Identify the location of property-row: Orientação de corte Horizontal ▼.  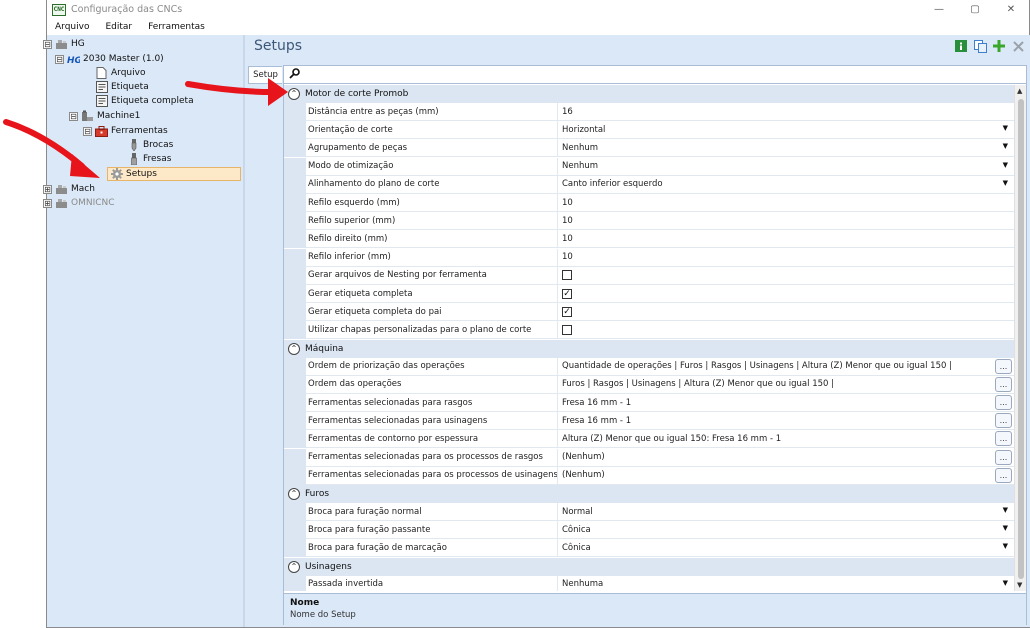
(649, 130).